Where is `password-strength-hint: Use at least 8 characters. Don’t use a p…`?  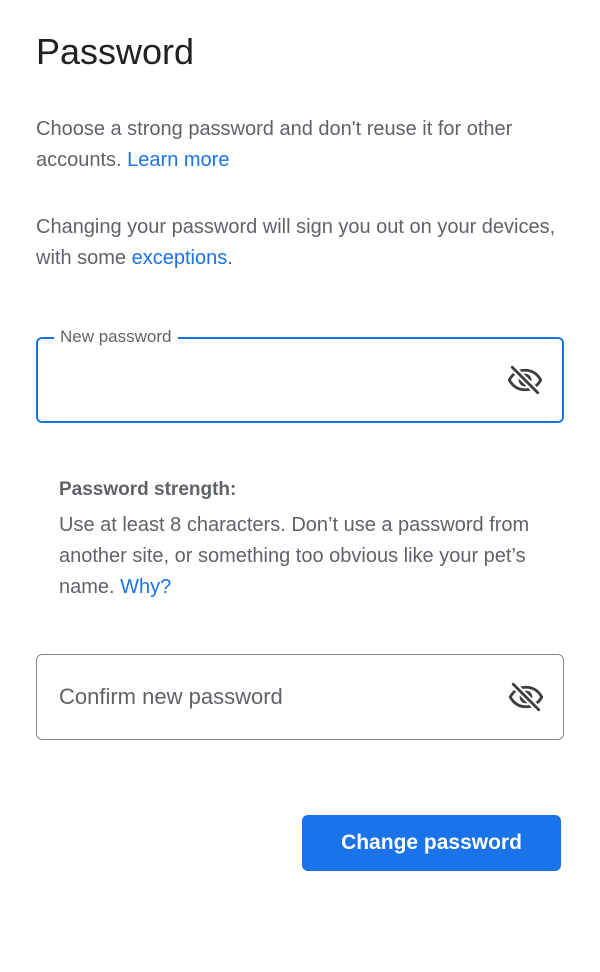 password-strength-hint: Use at least 8 characters. Don’t use a p… is located at coordinates (309, 556).